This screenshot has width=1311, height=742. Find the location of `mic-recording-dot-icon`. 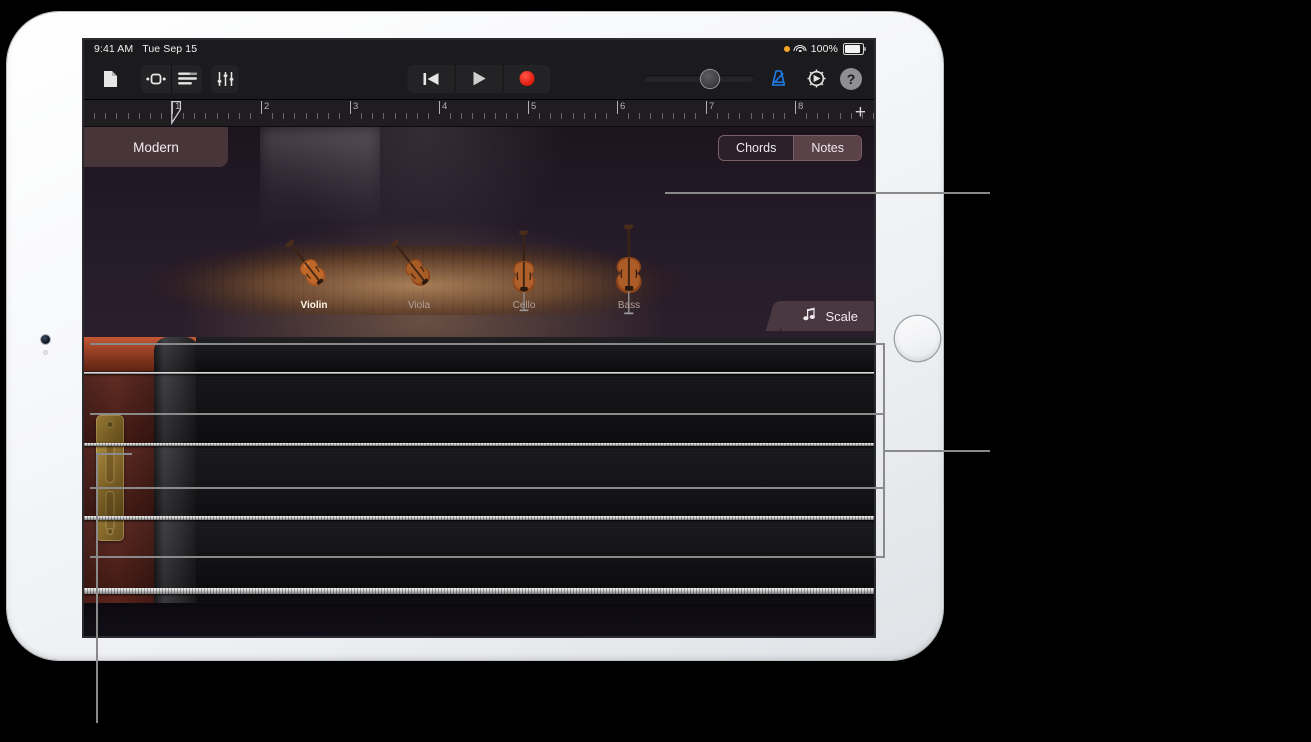

mic-recording-dot-icon is located at coordinates (786, 49).